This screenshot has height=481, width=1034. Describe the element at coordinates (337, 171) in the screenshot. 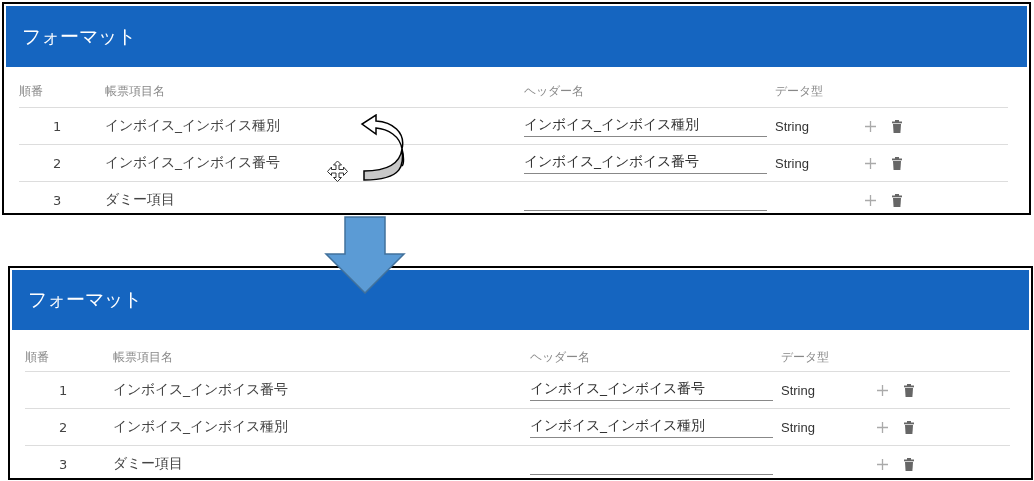

I see `move-cursor-icon` at that location.